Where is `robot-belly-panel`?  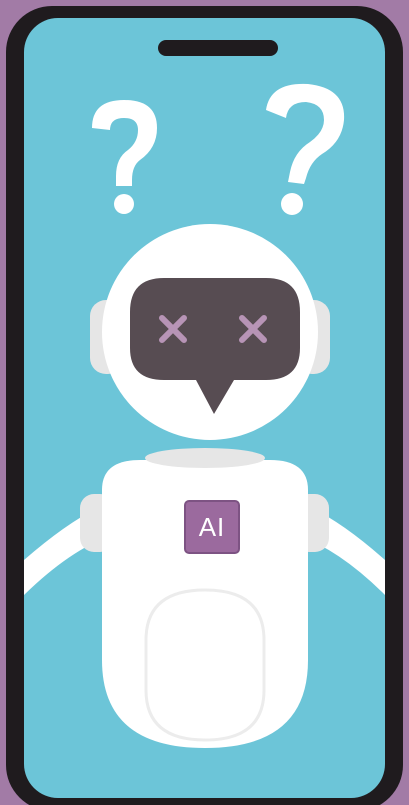 robot-belly-panel is located at coordinates (205, 665).